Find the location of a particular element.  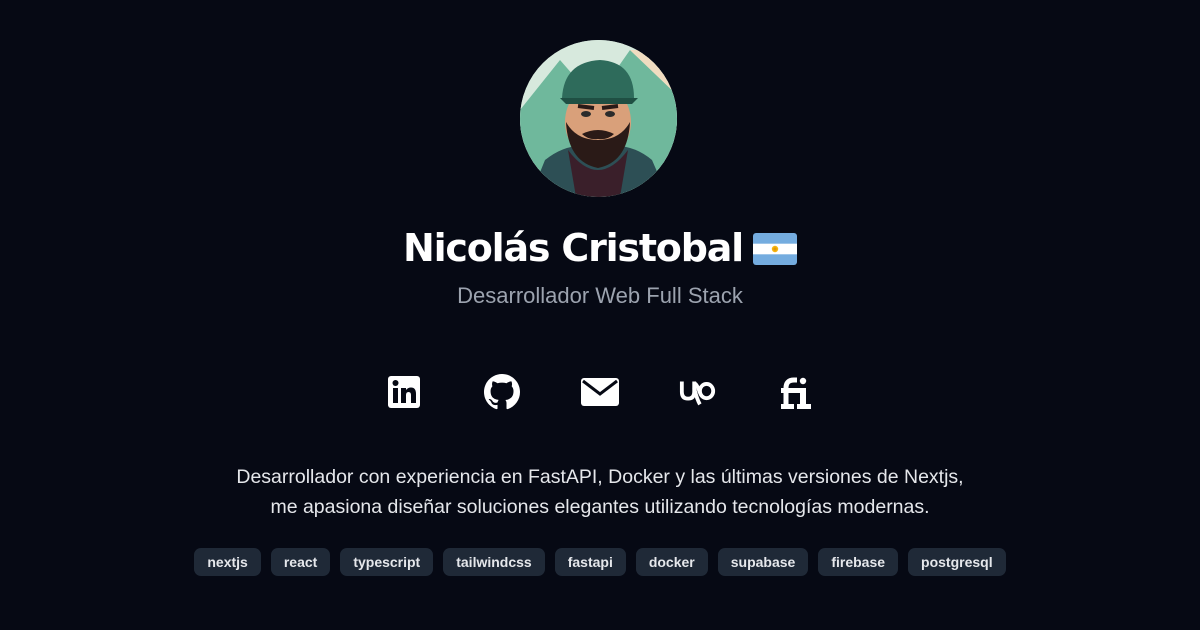

fiverr-icon is located at coordinates (796, 393).